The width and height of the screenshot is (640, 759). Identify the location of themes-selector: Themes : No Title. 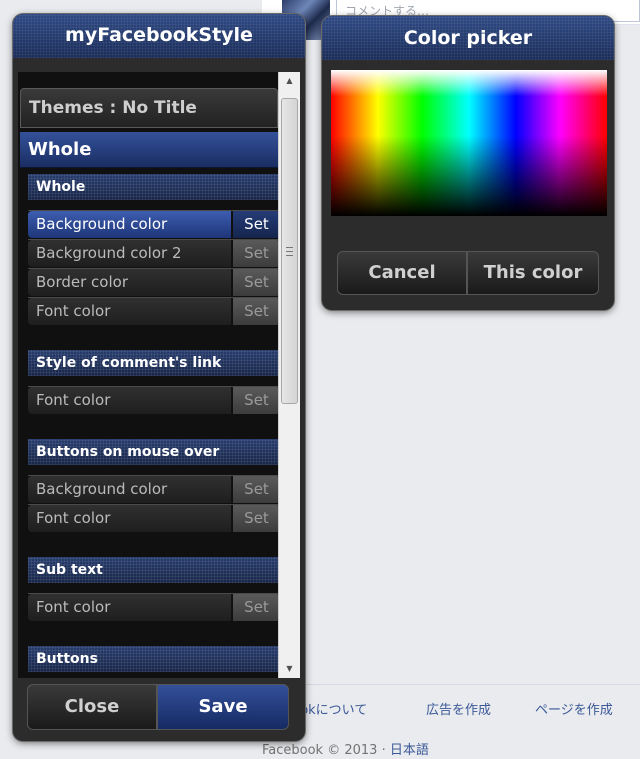
(149, 108).